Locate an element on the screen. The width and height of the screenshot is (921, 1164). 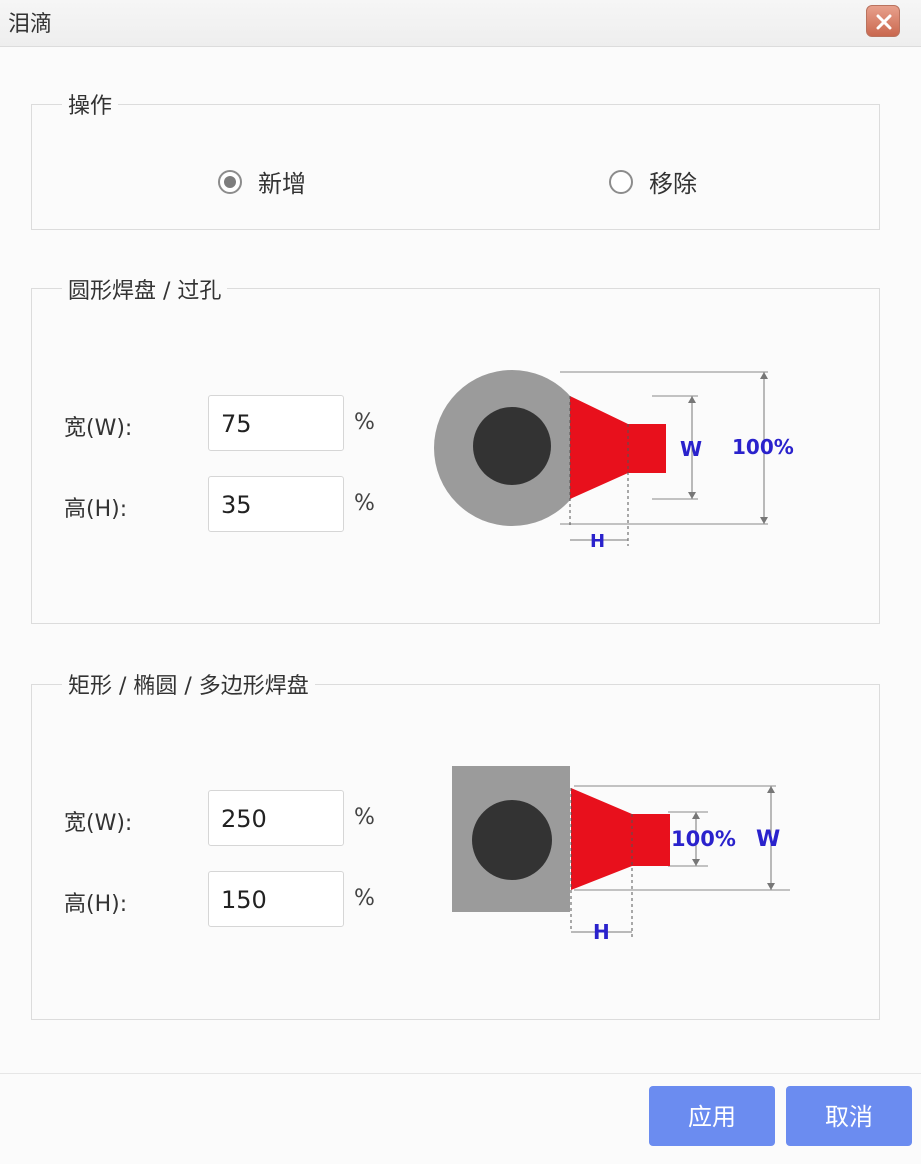
operation-legend: 操作 is located at coordinates (90, 107).